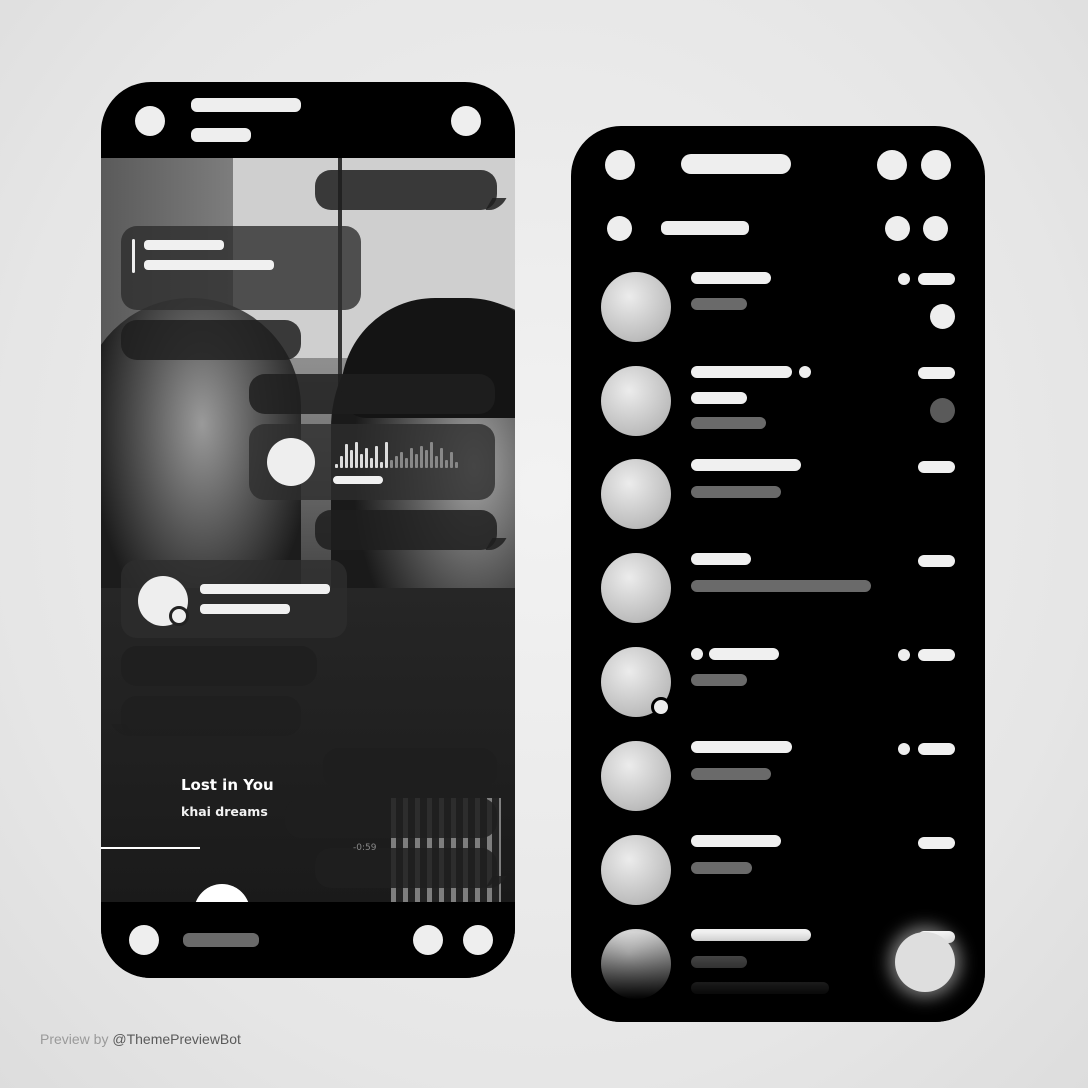  I want to click on settings-icon, so click(936, 165).